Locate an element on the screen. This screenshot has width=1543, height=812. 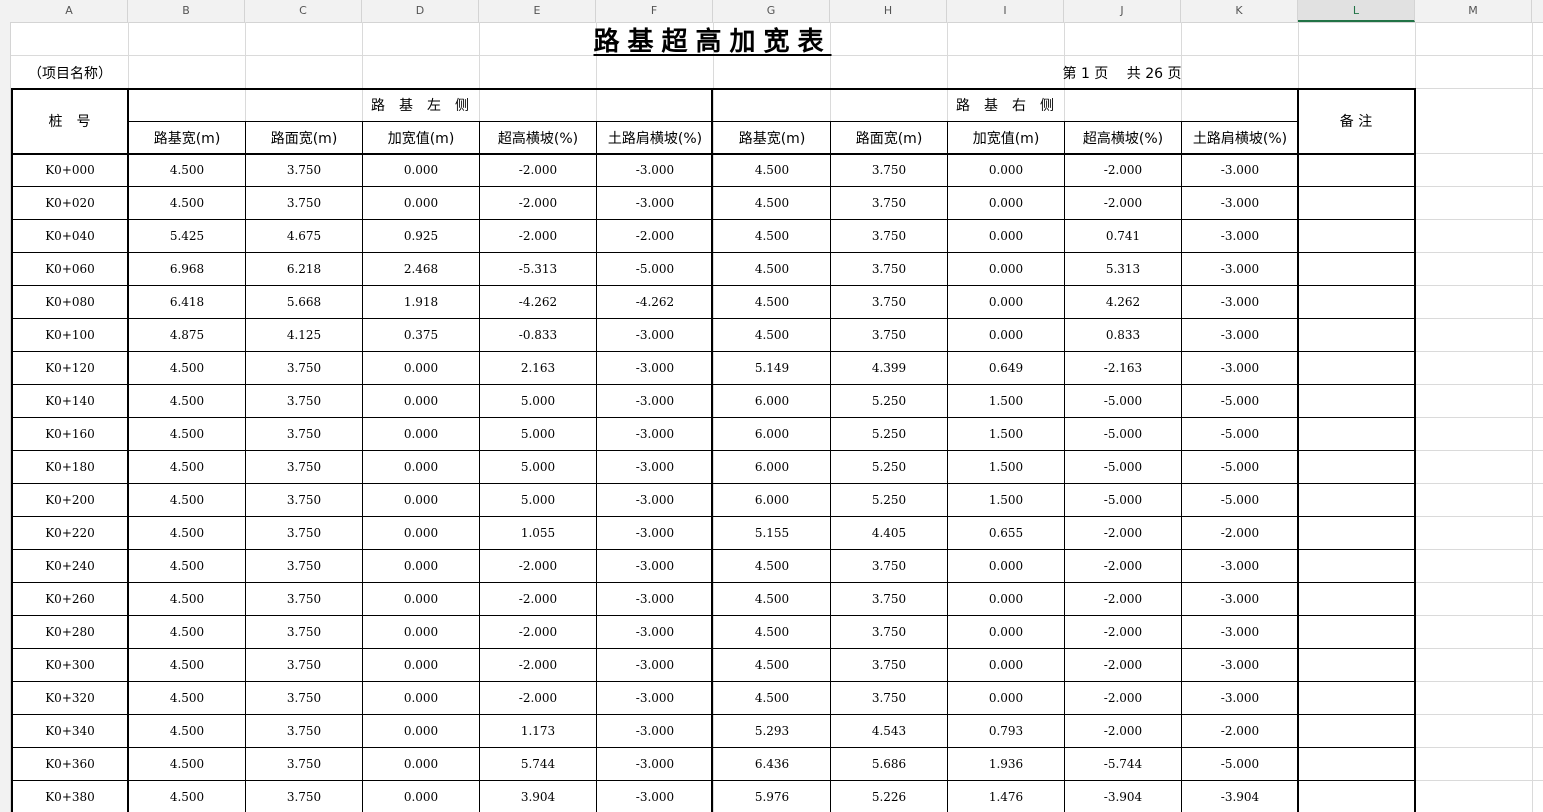
table-cell: 4.543 is located at coordinates (889, 731).